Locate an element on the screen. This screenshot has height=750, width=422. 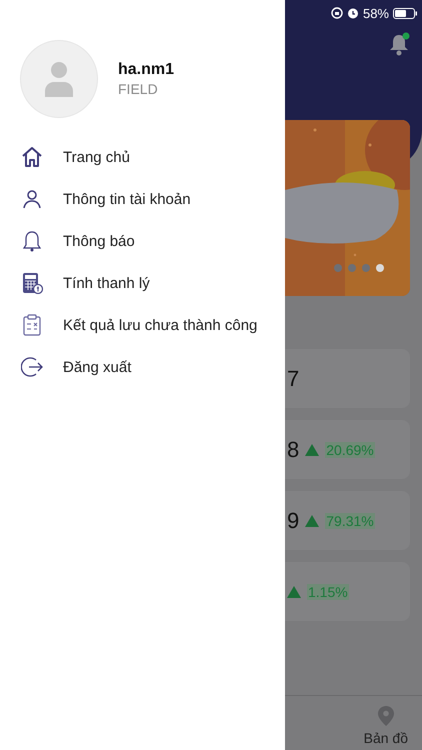
clipboard-icon is located at coordinates (32, 325).